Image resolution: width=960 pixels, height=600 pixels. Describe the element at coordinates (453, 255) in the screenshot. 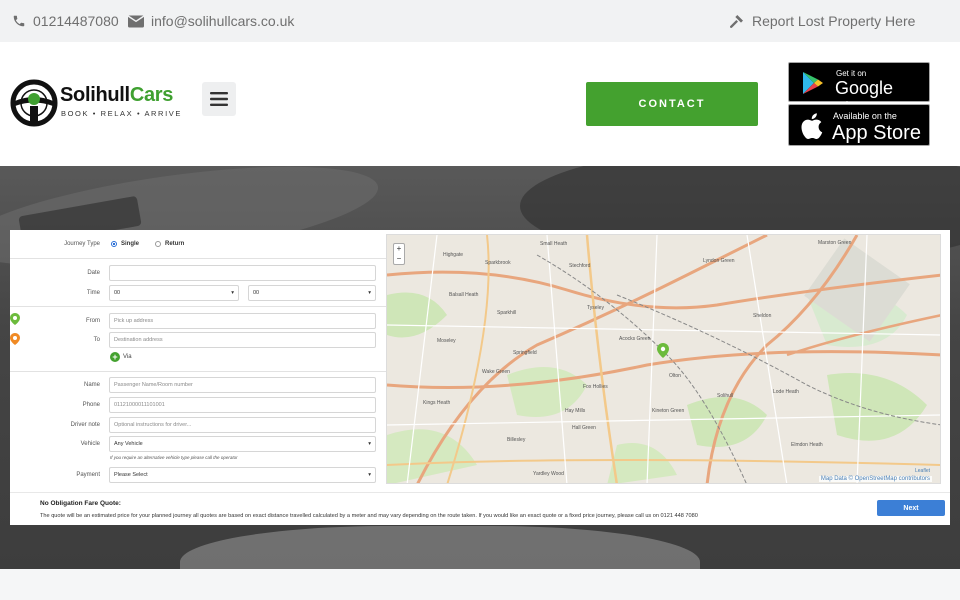

I see `map-place-label: Highgate` at that location.